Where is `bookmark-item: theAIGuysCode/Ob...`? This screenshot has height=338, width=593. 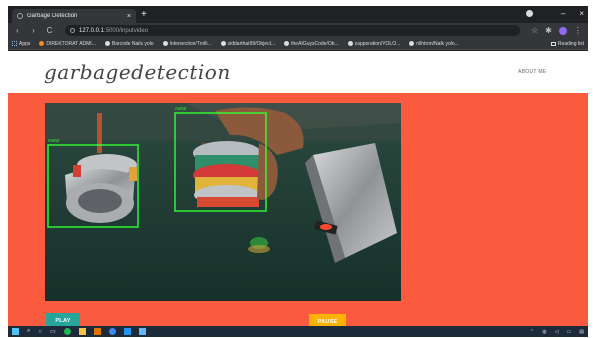
bookmark-item: theAIGuysCode/Ob... is located at coordinates (311, 44).